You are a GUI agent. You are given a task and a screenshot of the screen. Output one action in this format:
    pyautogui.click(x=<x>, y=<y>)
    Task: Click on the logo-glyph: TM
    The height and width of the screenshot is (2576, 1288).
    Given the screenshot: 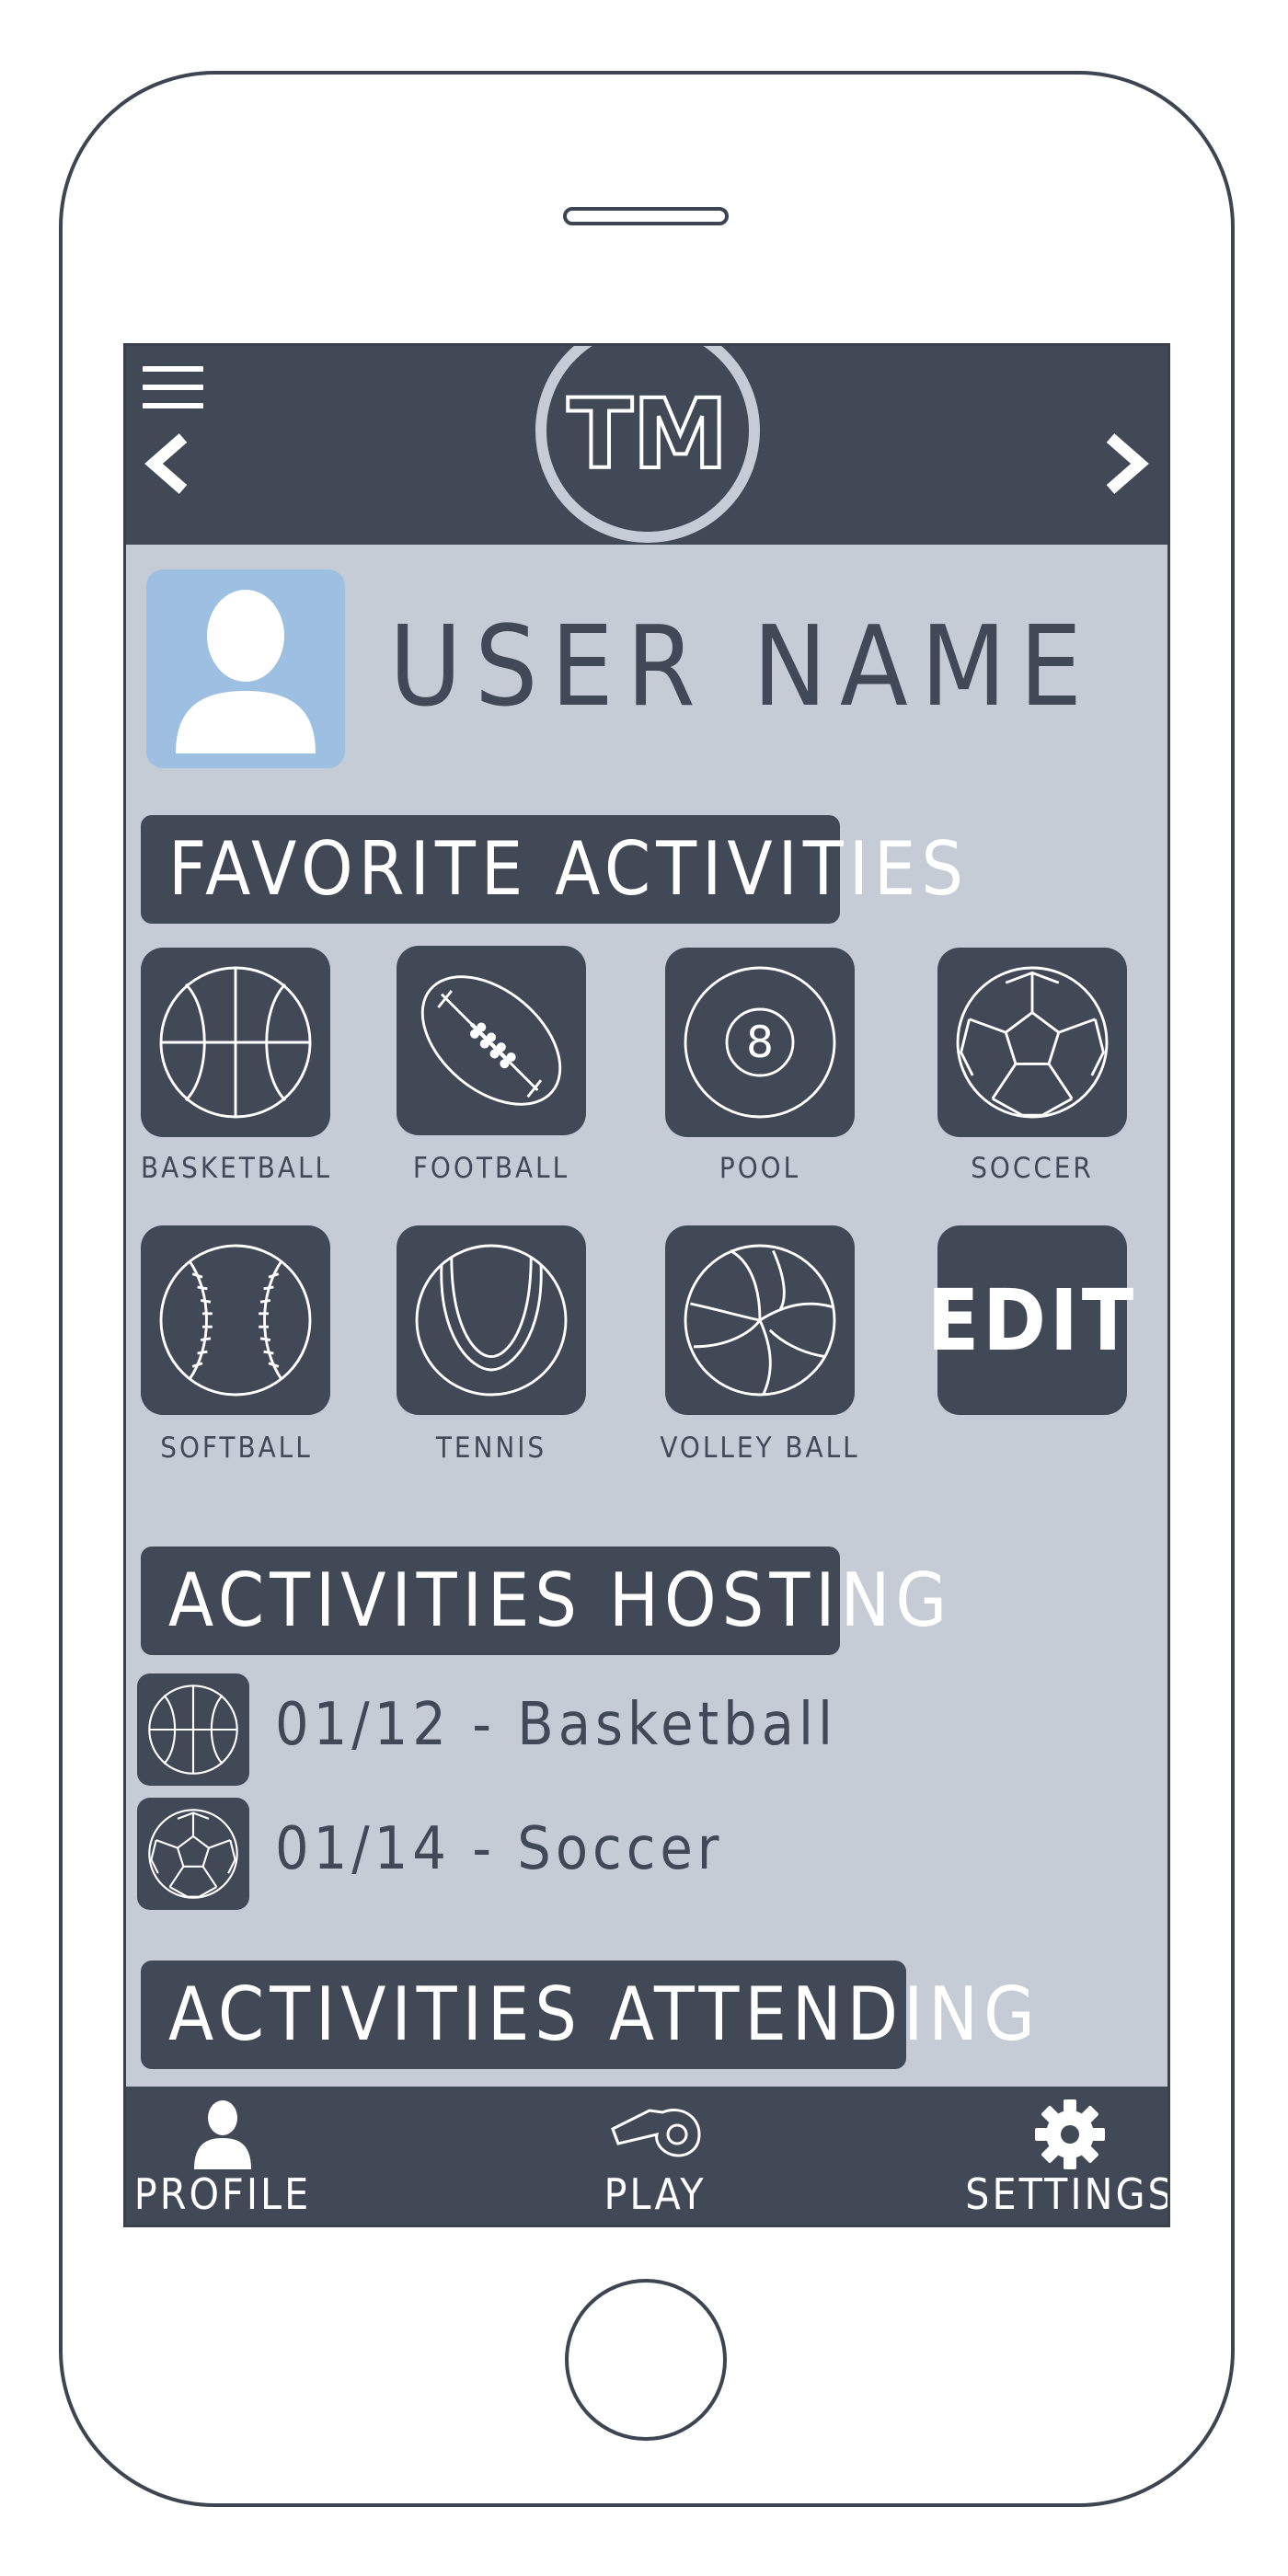 What is the action you would take?
    pyautogui.click(x=648, y=434)
    